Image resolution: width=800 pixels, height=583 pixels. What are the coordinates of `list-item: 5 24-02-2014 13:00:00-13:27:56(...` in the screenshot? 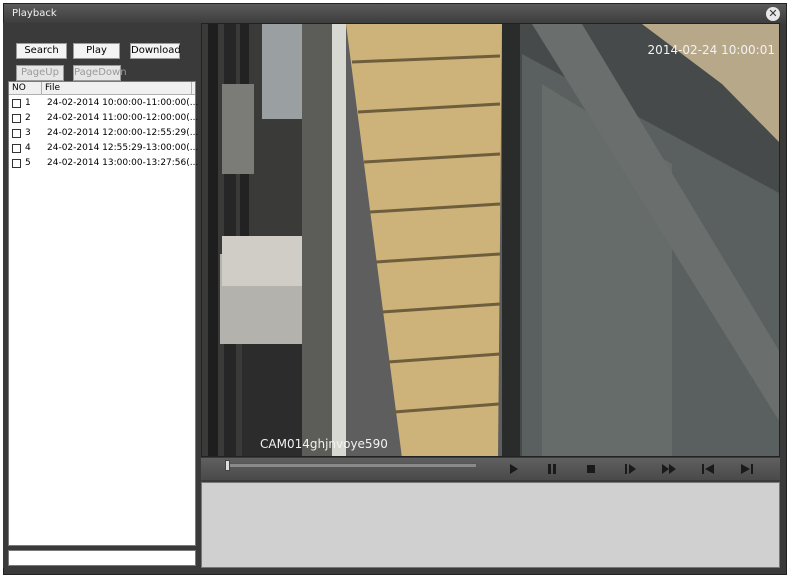 It's located at (104, 163).